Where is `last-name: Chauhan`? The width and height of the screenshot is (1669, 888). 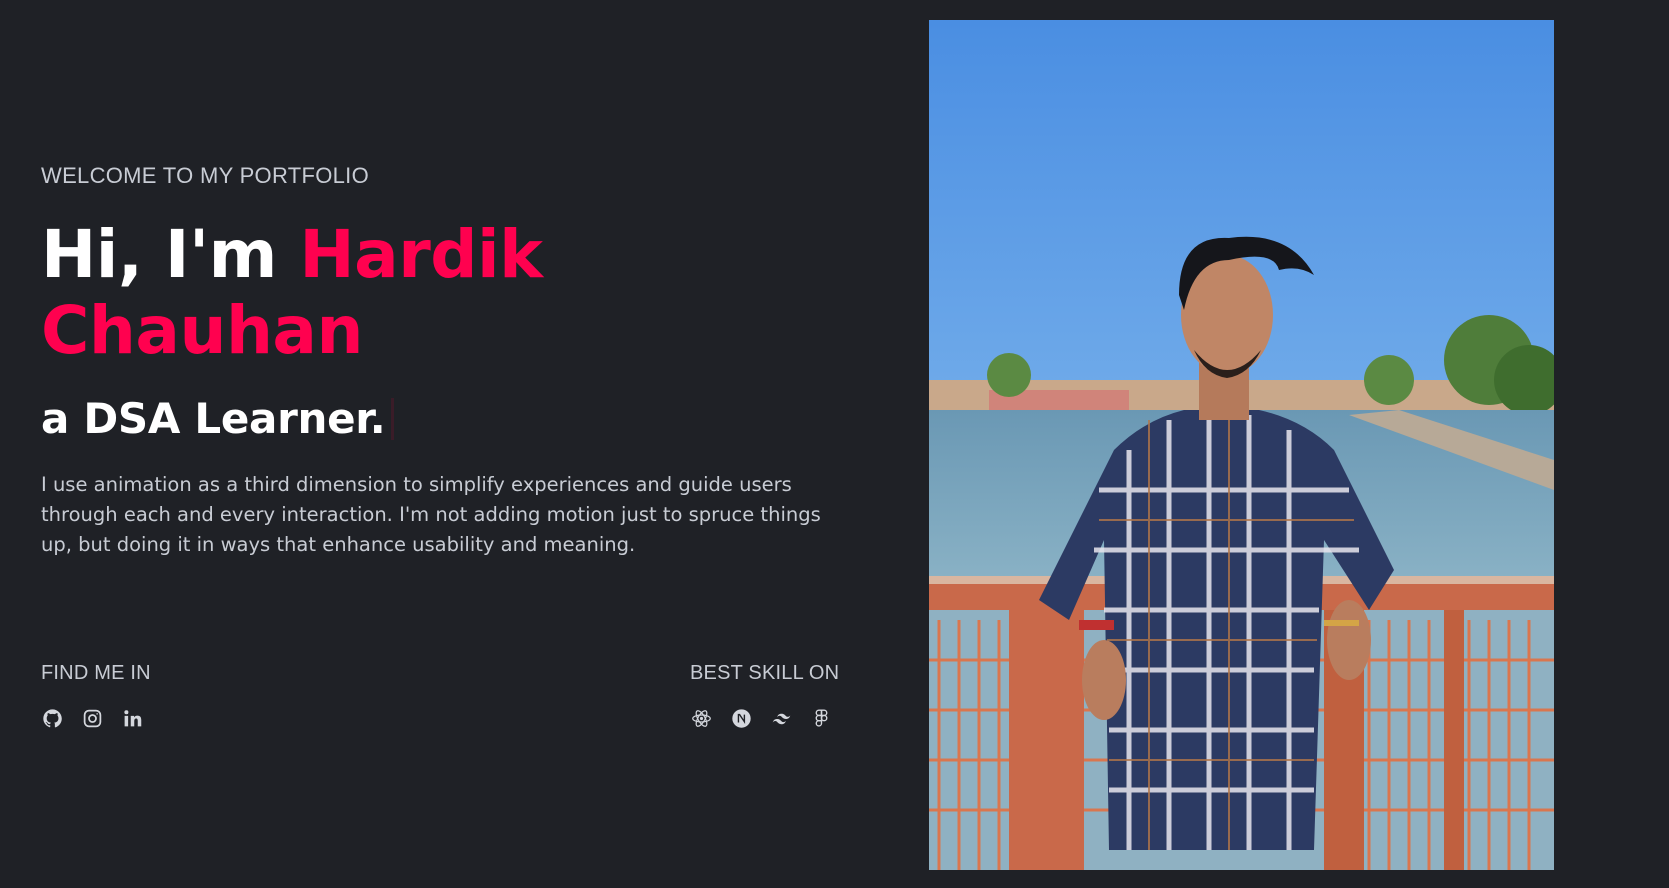 last-name: Chauhan is located at coordinates (202, 330).